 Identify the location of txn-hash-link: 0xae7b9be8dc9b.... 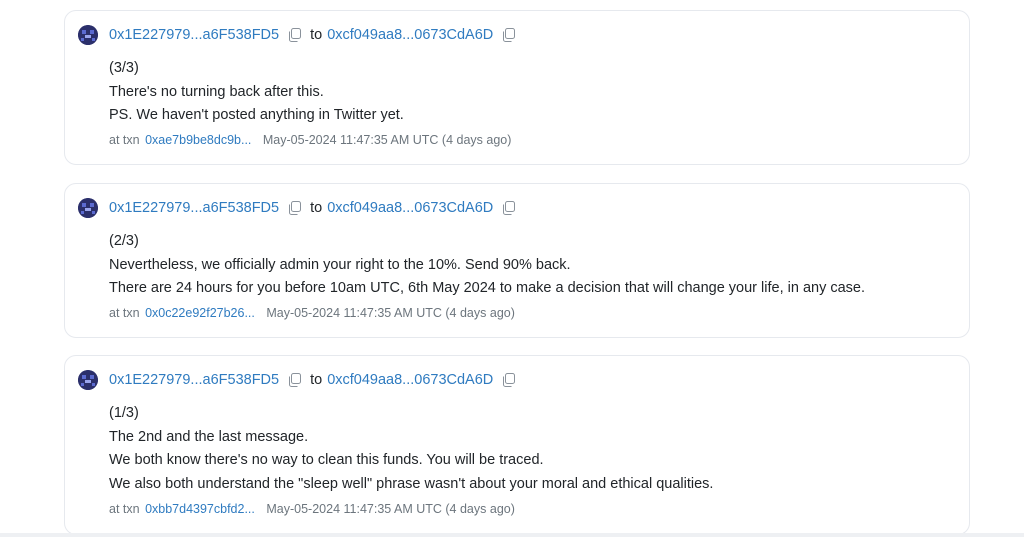
(198, 140).